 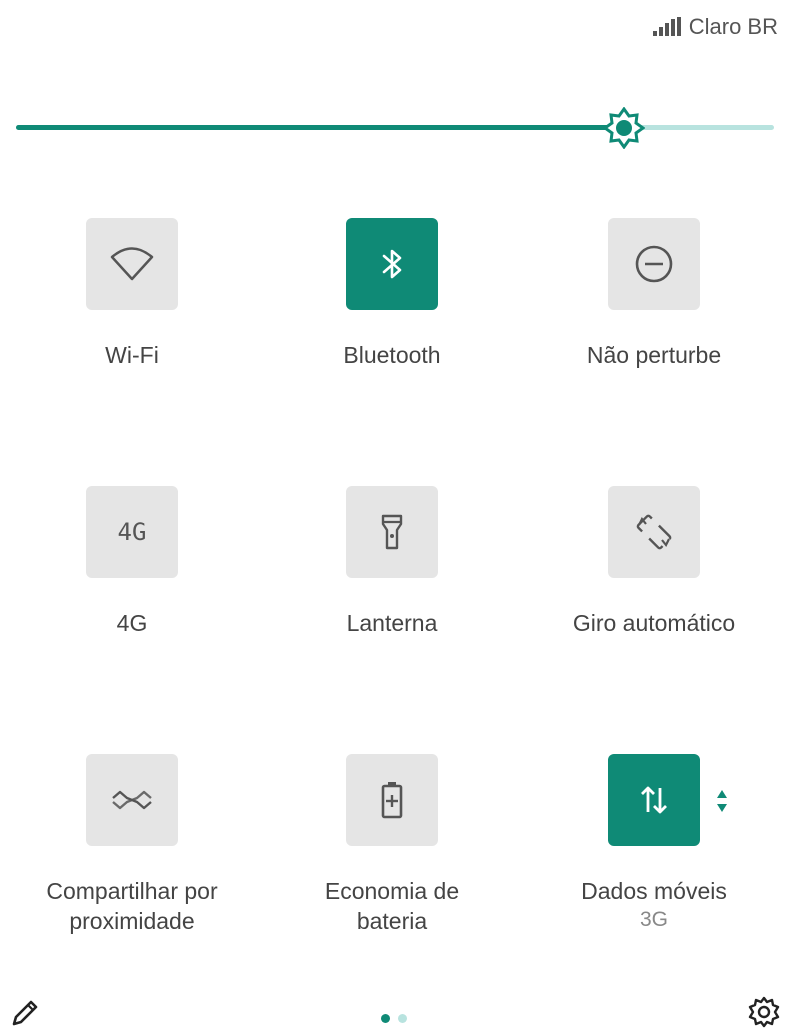 What do you see at coordinates (320, 127) in the screenshot?
I see `brightness-track-fill` at bounding box center [320, 127].